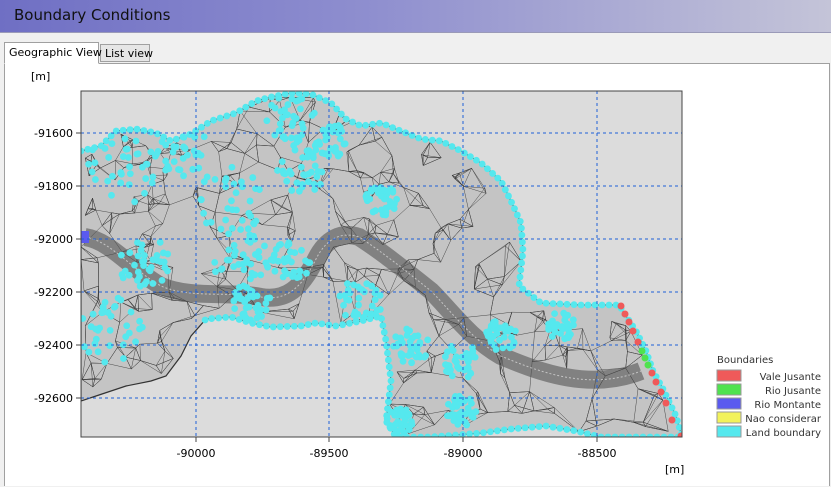 This screenshot has height=487, width=831. I want to click on legend-swatch-vale-jusante, so click(729, 375).